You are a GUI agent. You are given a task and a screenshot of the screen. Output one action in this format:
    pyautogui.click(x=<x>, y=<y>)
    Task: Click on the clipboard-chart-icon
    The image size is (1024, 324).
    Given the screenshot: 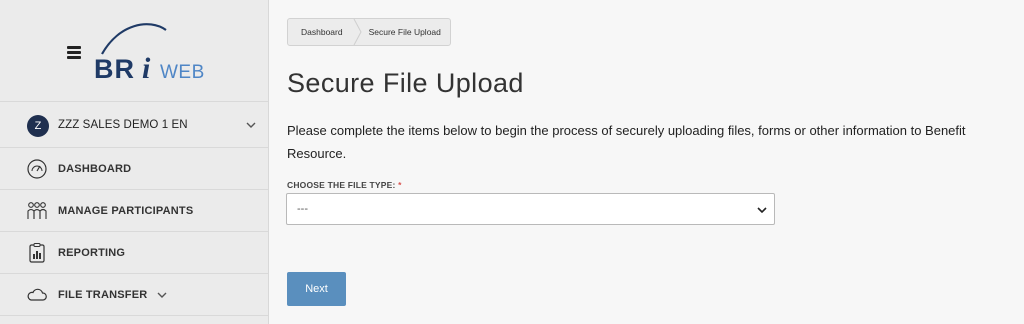 What is the action you would take?
    pyautogui.click(x=37, y=253)
    